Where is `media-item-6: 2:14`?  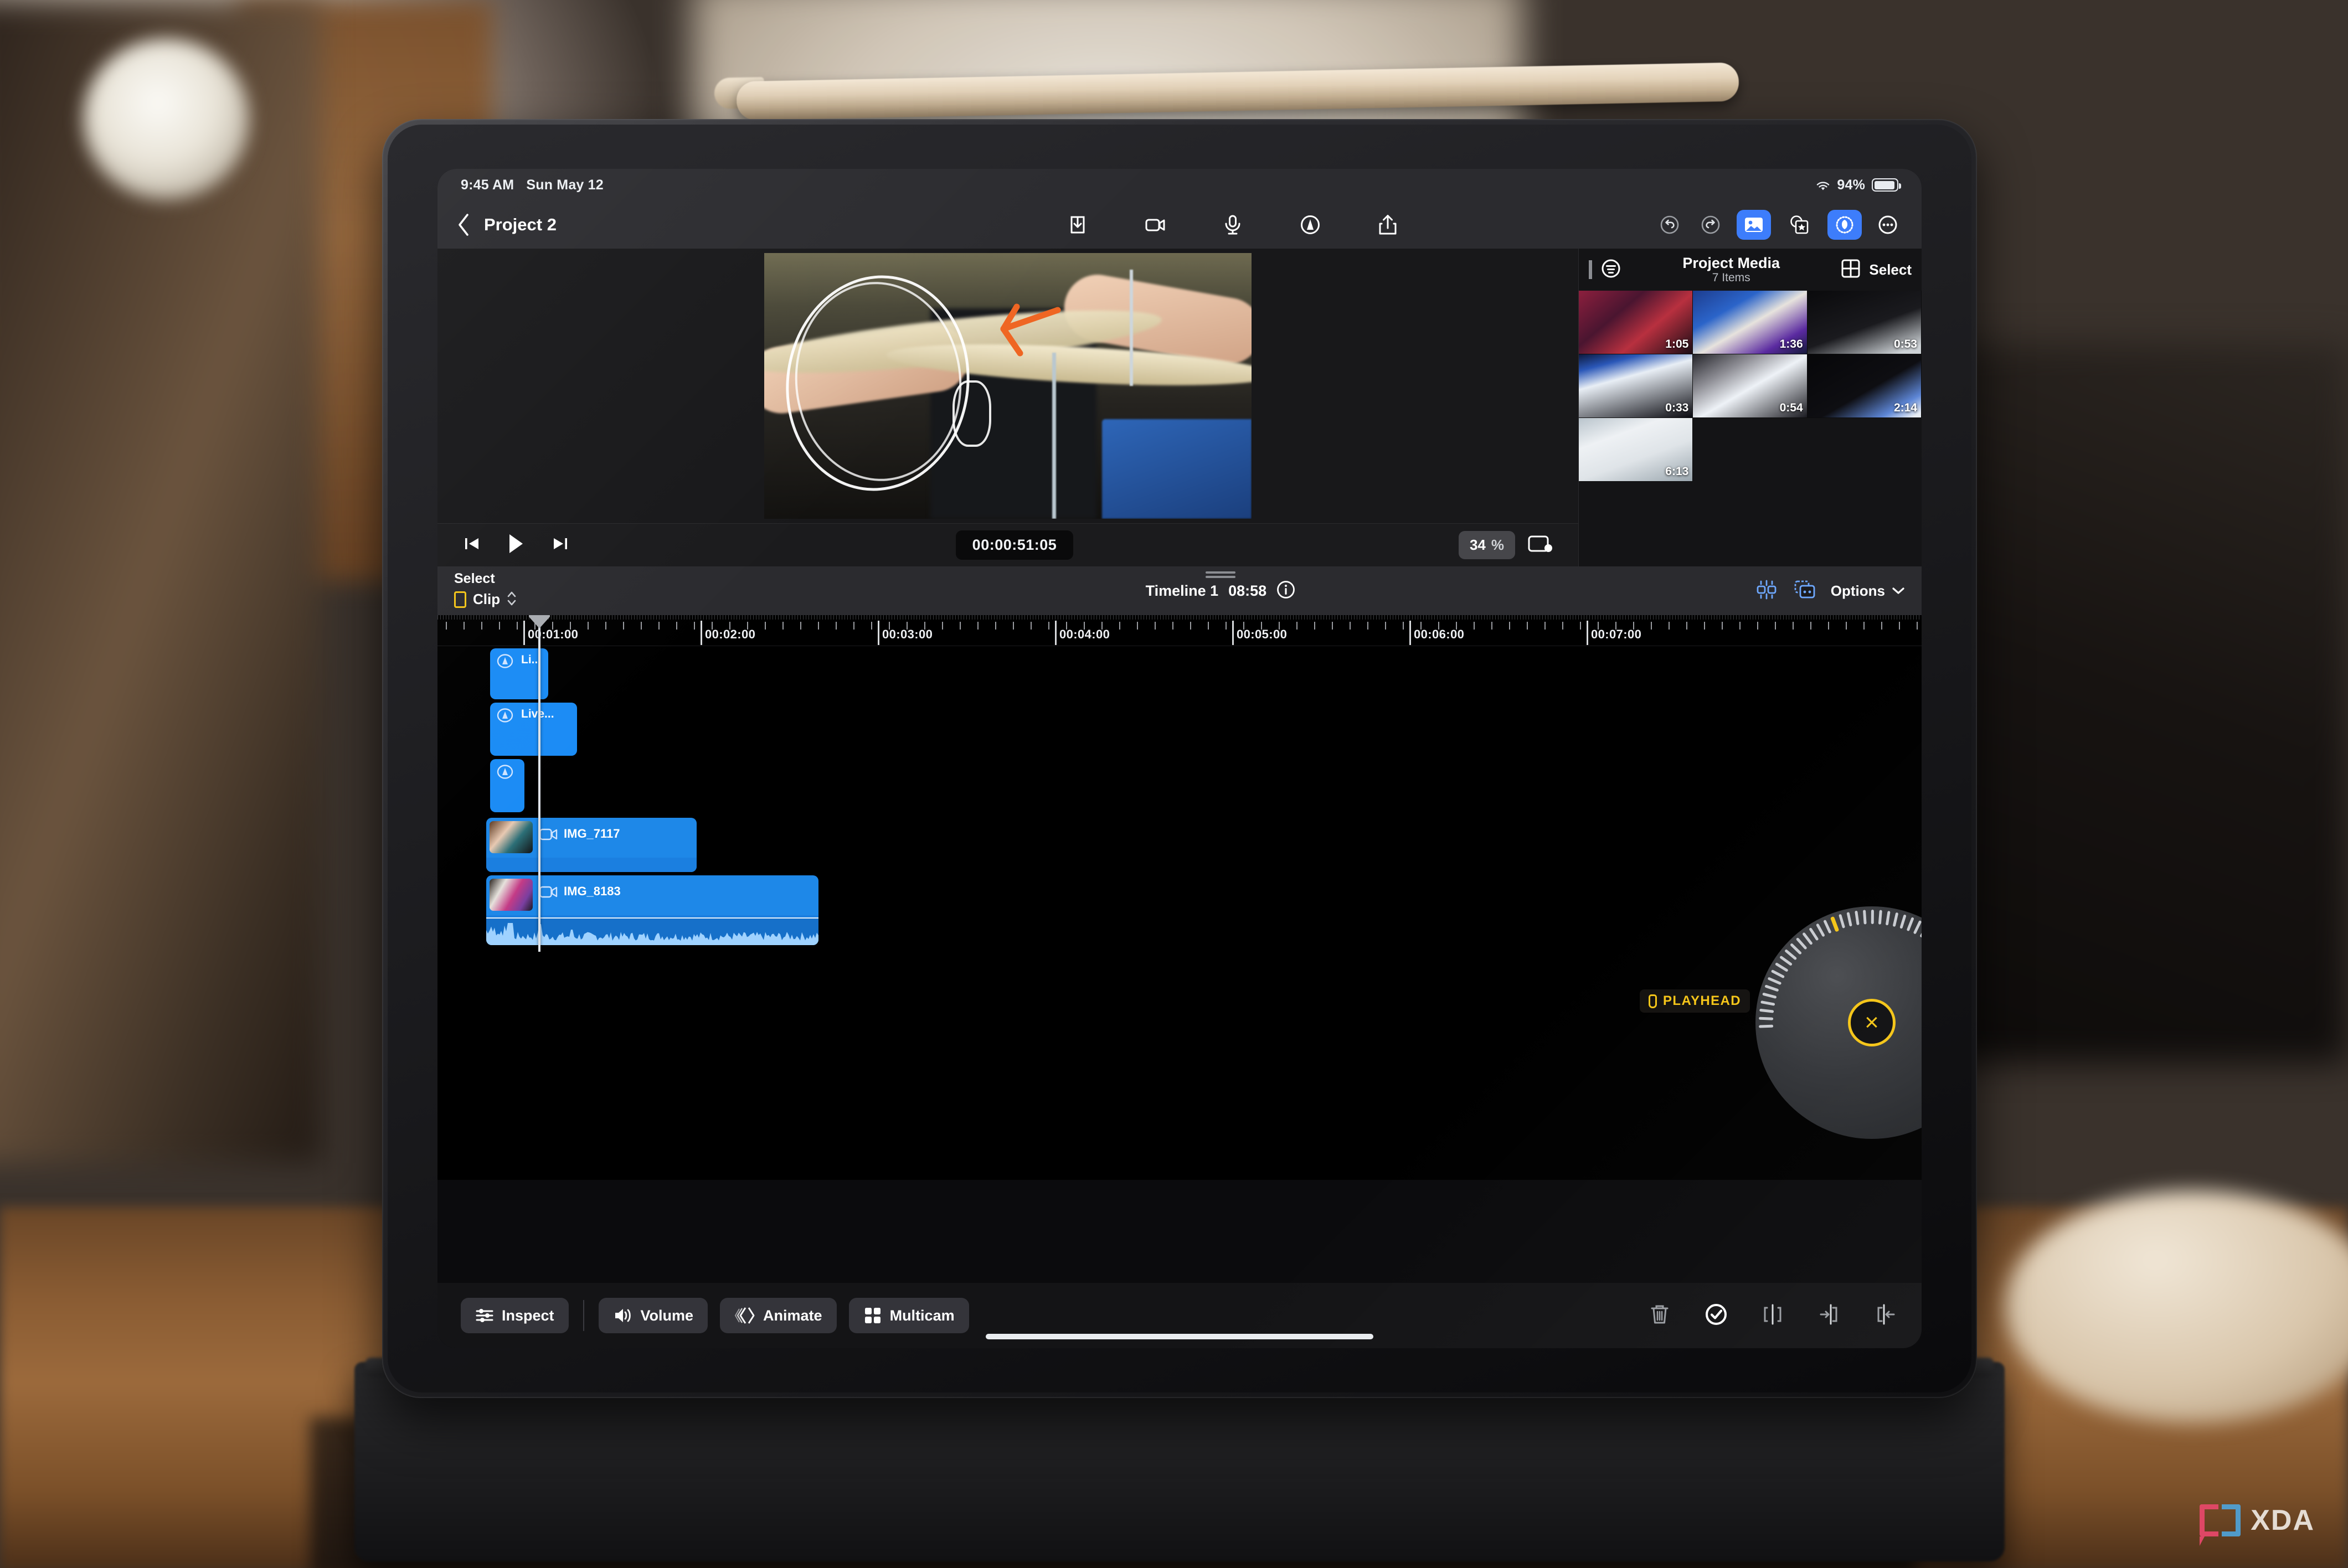 media-item-6: 2:14 is located at coordinates (1865, 386).